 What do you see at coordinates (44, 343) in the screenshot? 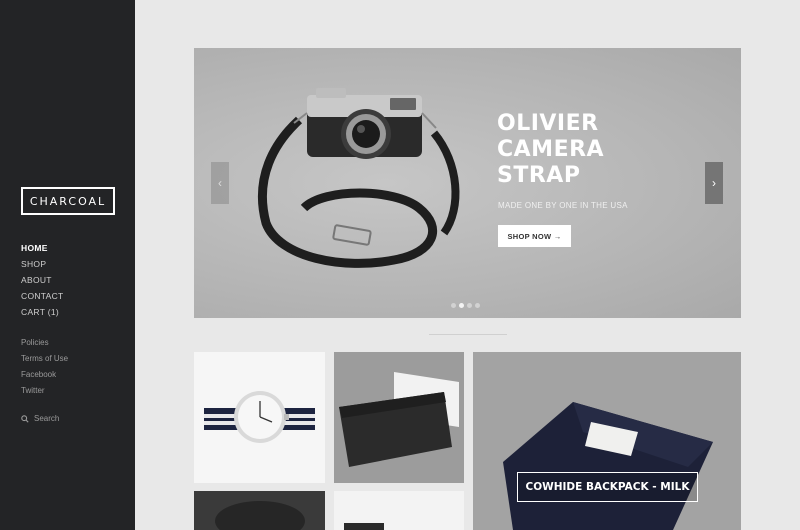
I see `link-policies: Policies` at bounding box center [44, 343].